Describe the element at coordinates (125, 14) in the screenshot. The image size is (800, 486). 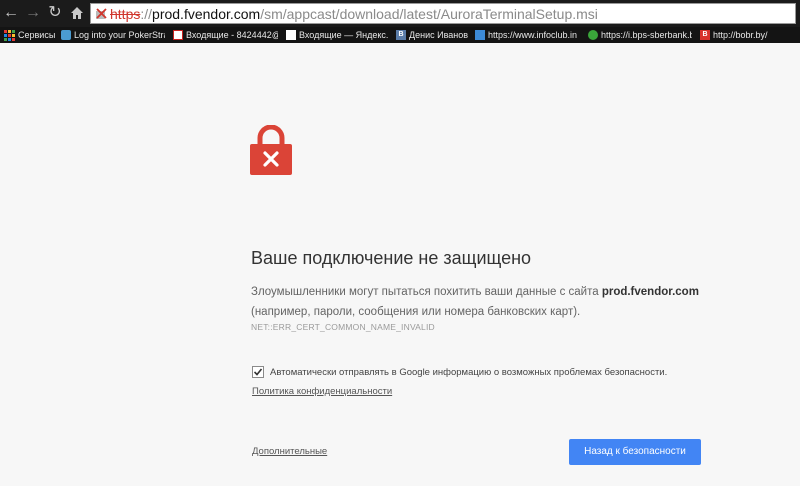
I see `url-scheme: https` at that location.